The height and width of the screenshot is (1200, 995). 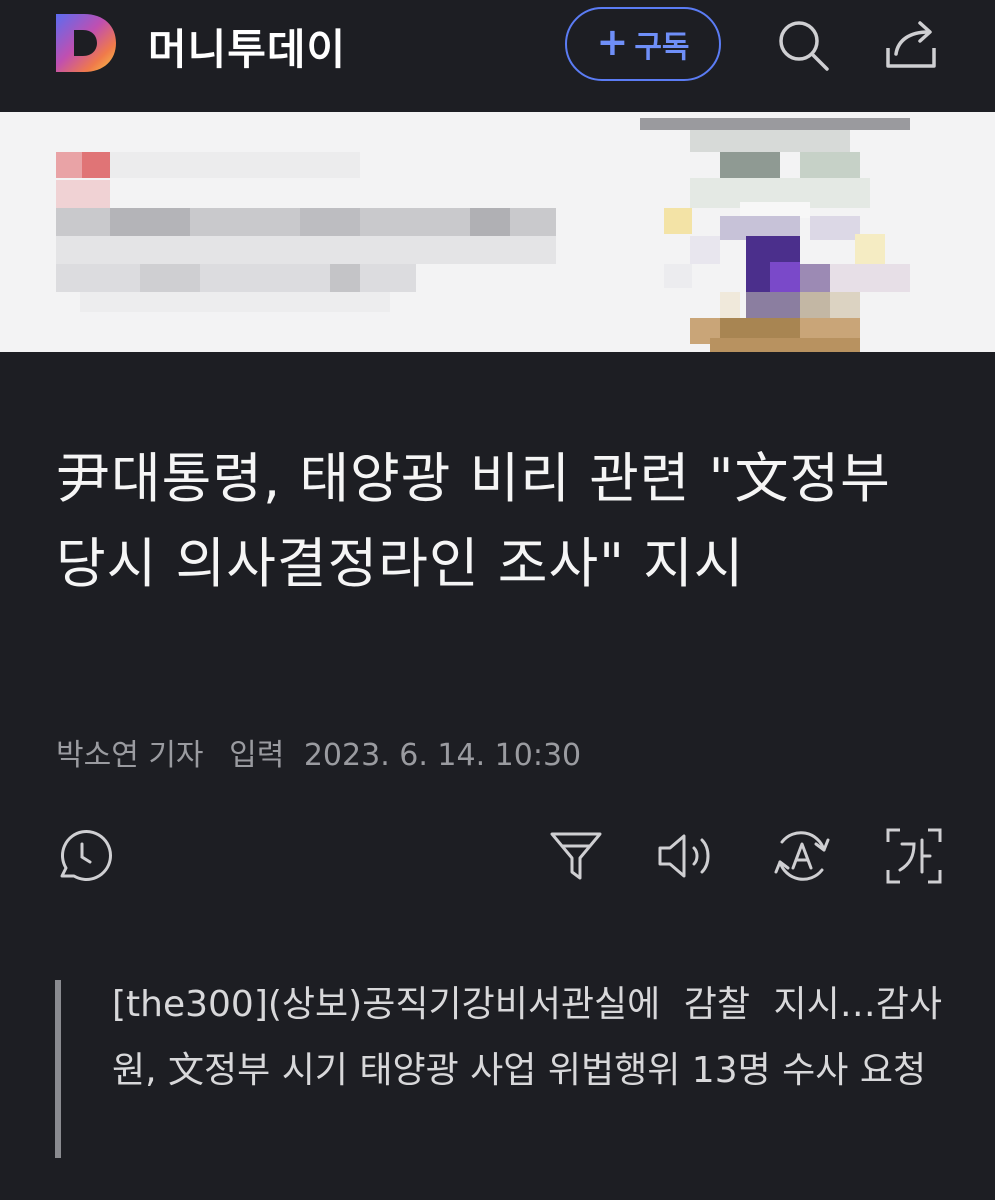 I want to click on brand-logo-icon, so click(x=86, y=43).